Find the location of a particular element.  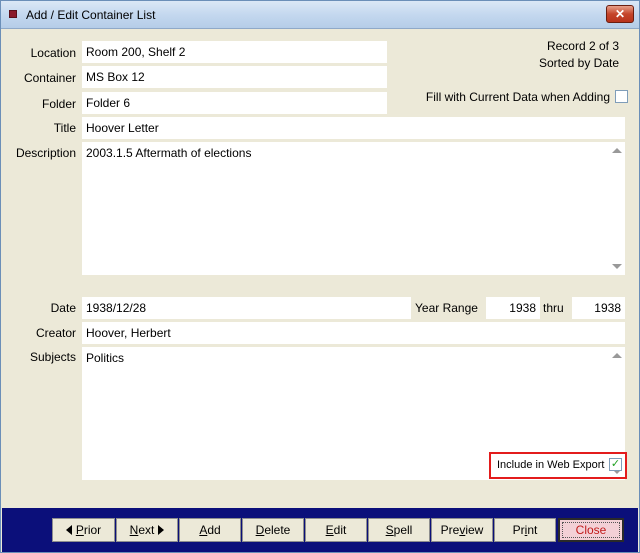

date-field: 1938/12/28 is located at coordinates (246, 308).